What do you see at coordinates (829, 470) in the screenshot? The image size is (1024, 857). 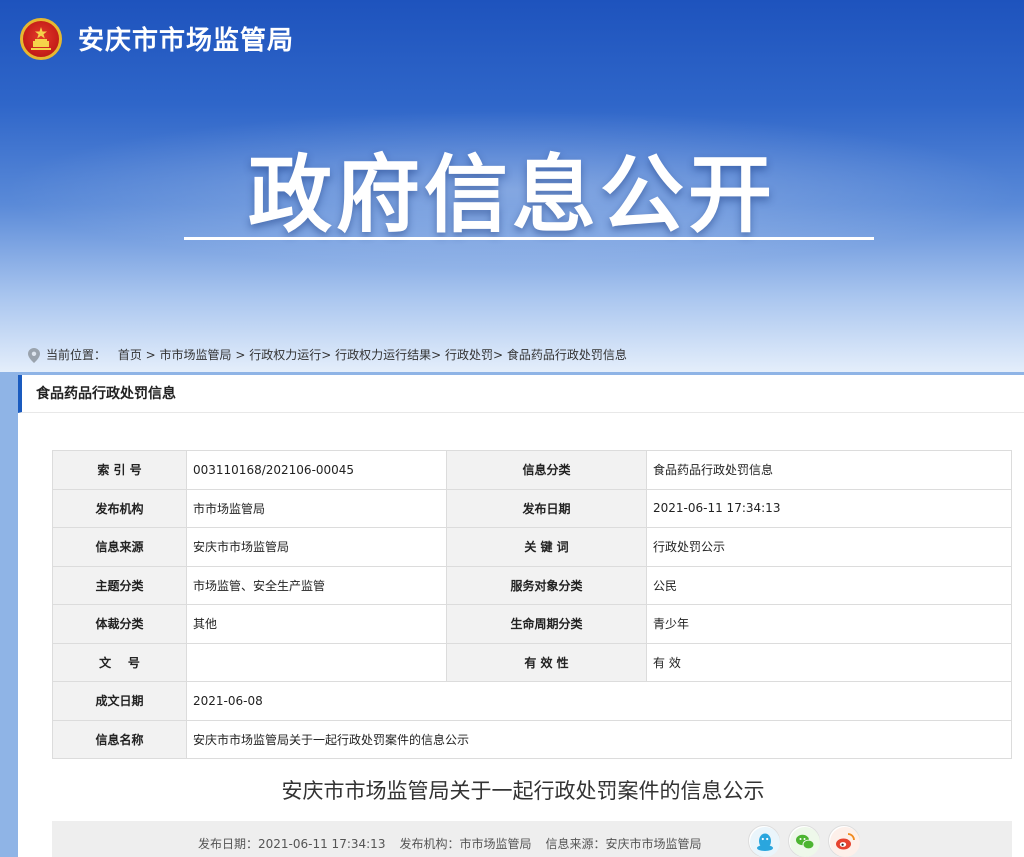 I see `meta-value: 食品药品行政处罚信息` at bounding box center [829, 470].